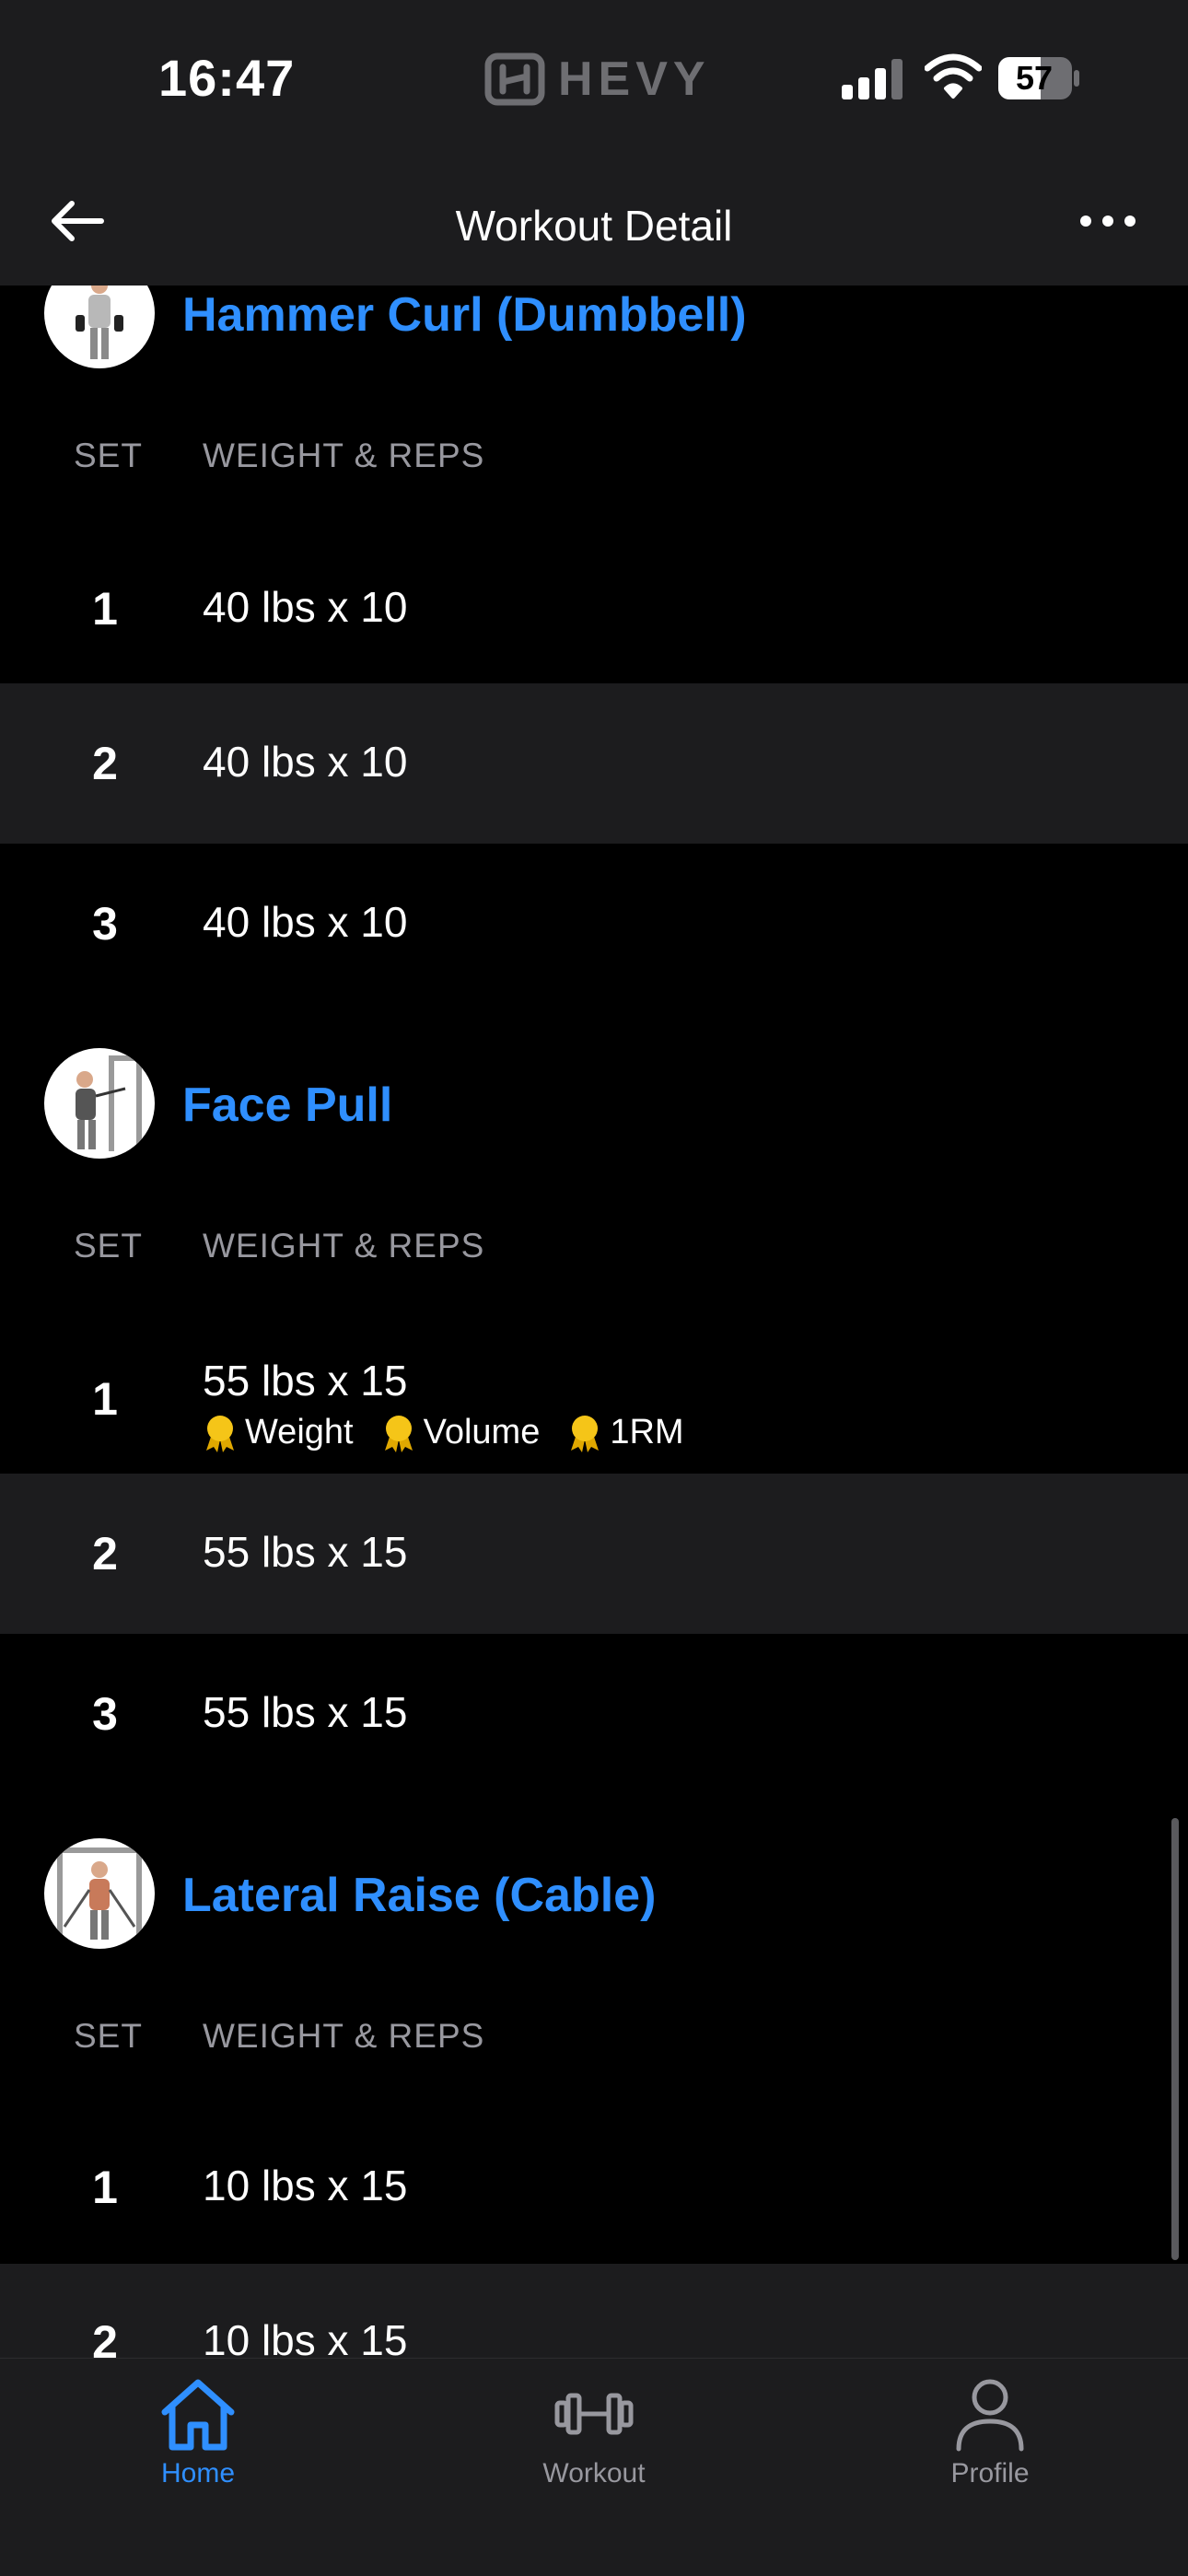  I want to click on status-bar: 16:47 HEVY 57, so click(594, 79).